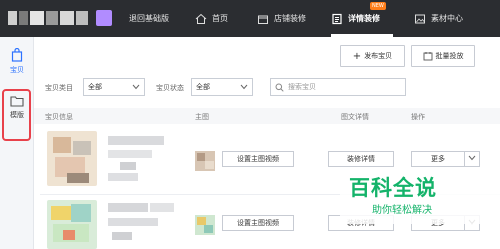  Describe the element at coordinates (445, 159) in the screenshot. I see `more-dropdown: 更多` at that location.